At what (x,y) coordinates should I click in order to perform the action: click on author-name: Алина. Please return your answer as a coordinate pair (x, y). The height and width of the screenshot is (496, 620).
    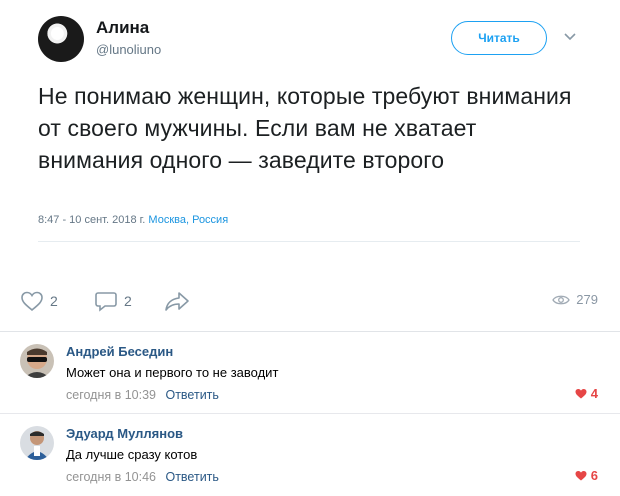
    Looking at the image, I should click on (122, 28).